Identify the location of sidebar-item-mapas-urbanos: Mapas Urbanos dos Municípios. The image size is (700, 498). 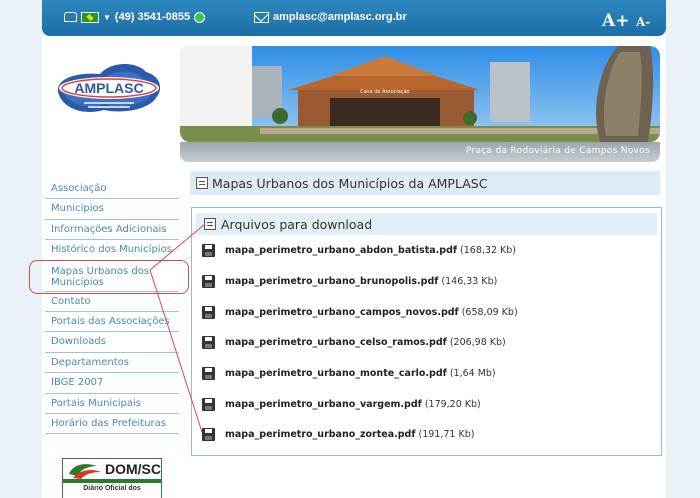
(112, 276).